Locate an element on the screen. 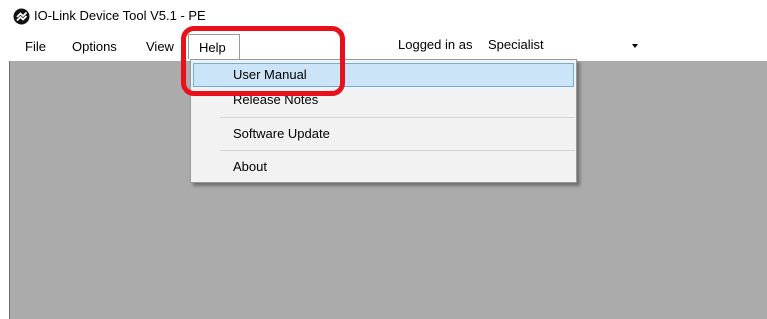 The width and height of the screenshot is (767, 319). window-title: IO-Link Device Tool V5.1 - PE is located at coordinates (120, 15).